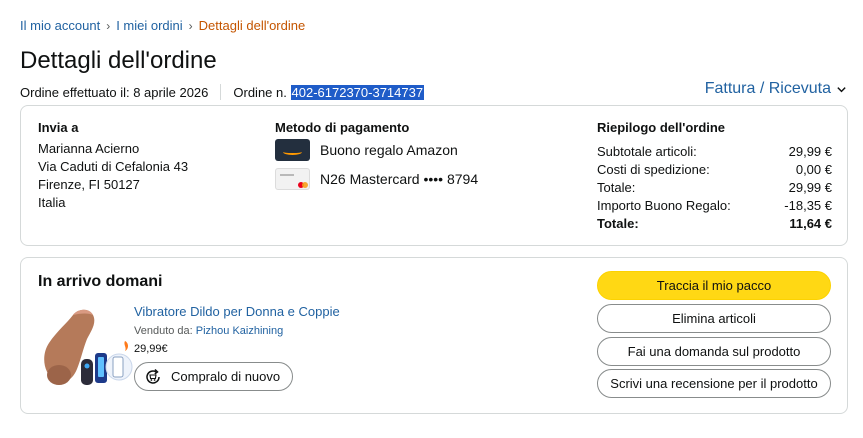  What do you see at coordinates (399, 179) in the screenshot?
I see `payment-method-label: N26 Mastercard •••• 8794` at bounding box center [399, 179].